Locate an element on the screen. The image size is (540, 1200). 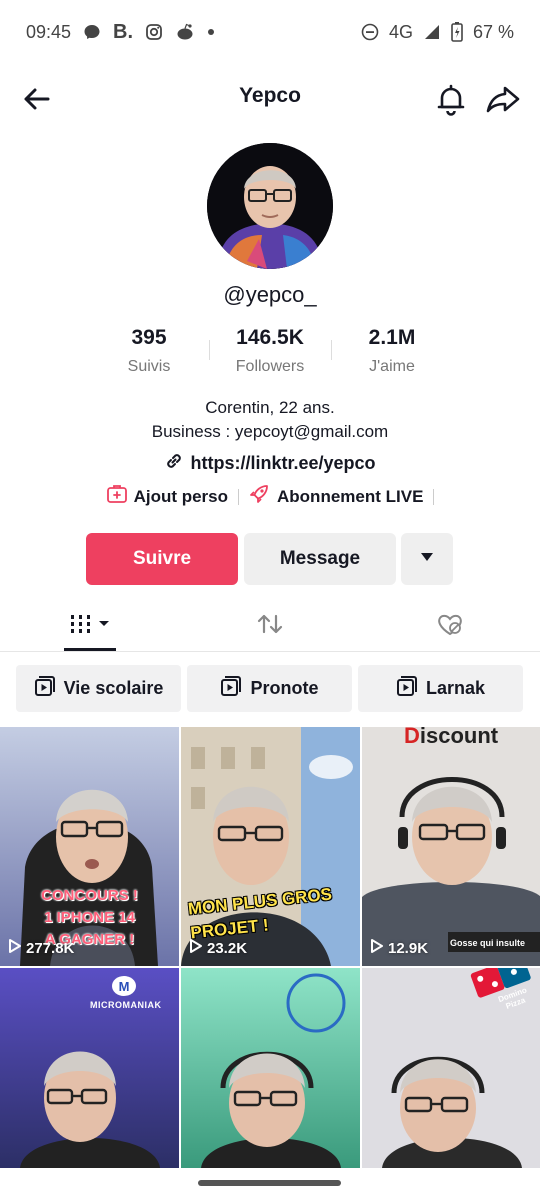
battery-percent: 67 % is located at coordinates (493, 31).